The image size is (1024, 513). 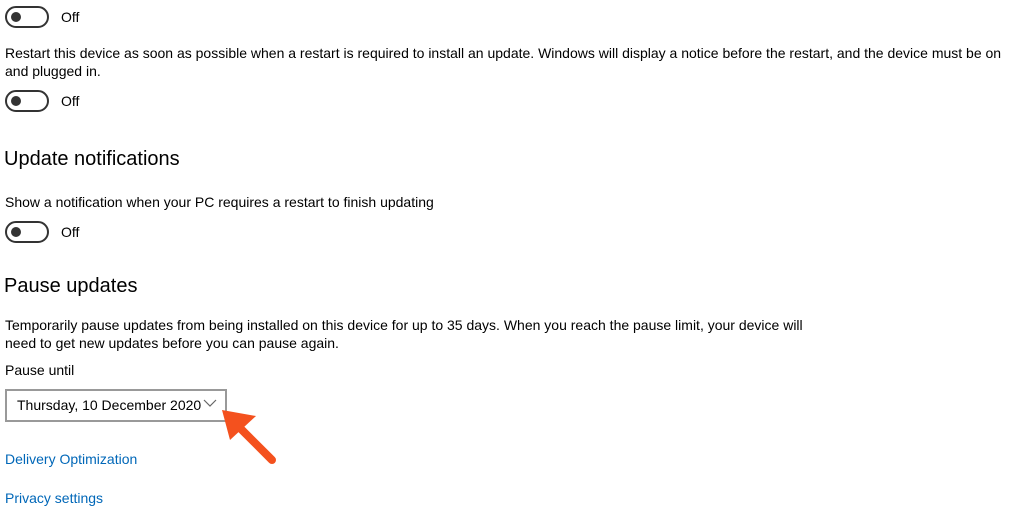 I want to click on delivery-optimization-link: Delivery Optimization, so click(x=71, y=459).